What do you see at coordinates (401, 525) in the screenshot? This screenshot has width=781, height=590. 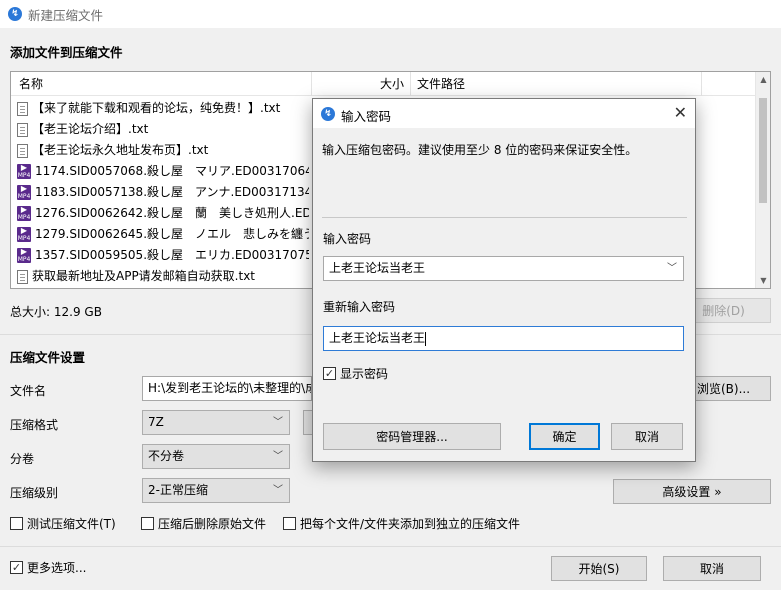 I see `separate-archives-checkbox: 把每个文件/文件夹添加到独立的压缩文件` at bounding box center [401, 525].